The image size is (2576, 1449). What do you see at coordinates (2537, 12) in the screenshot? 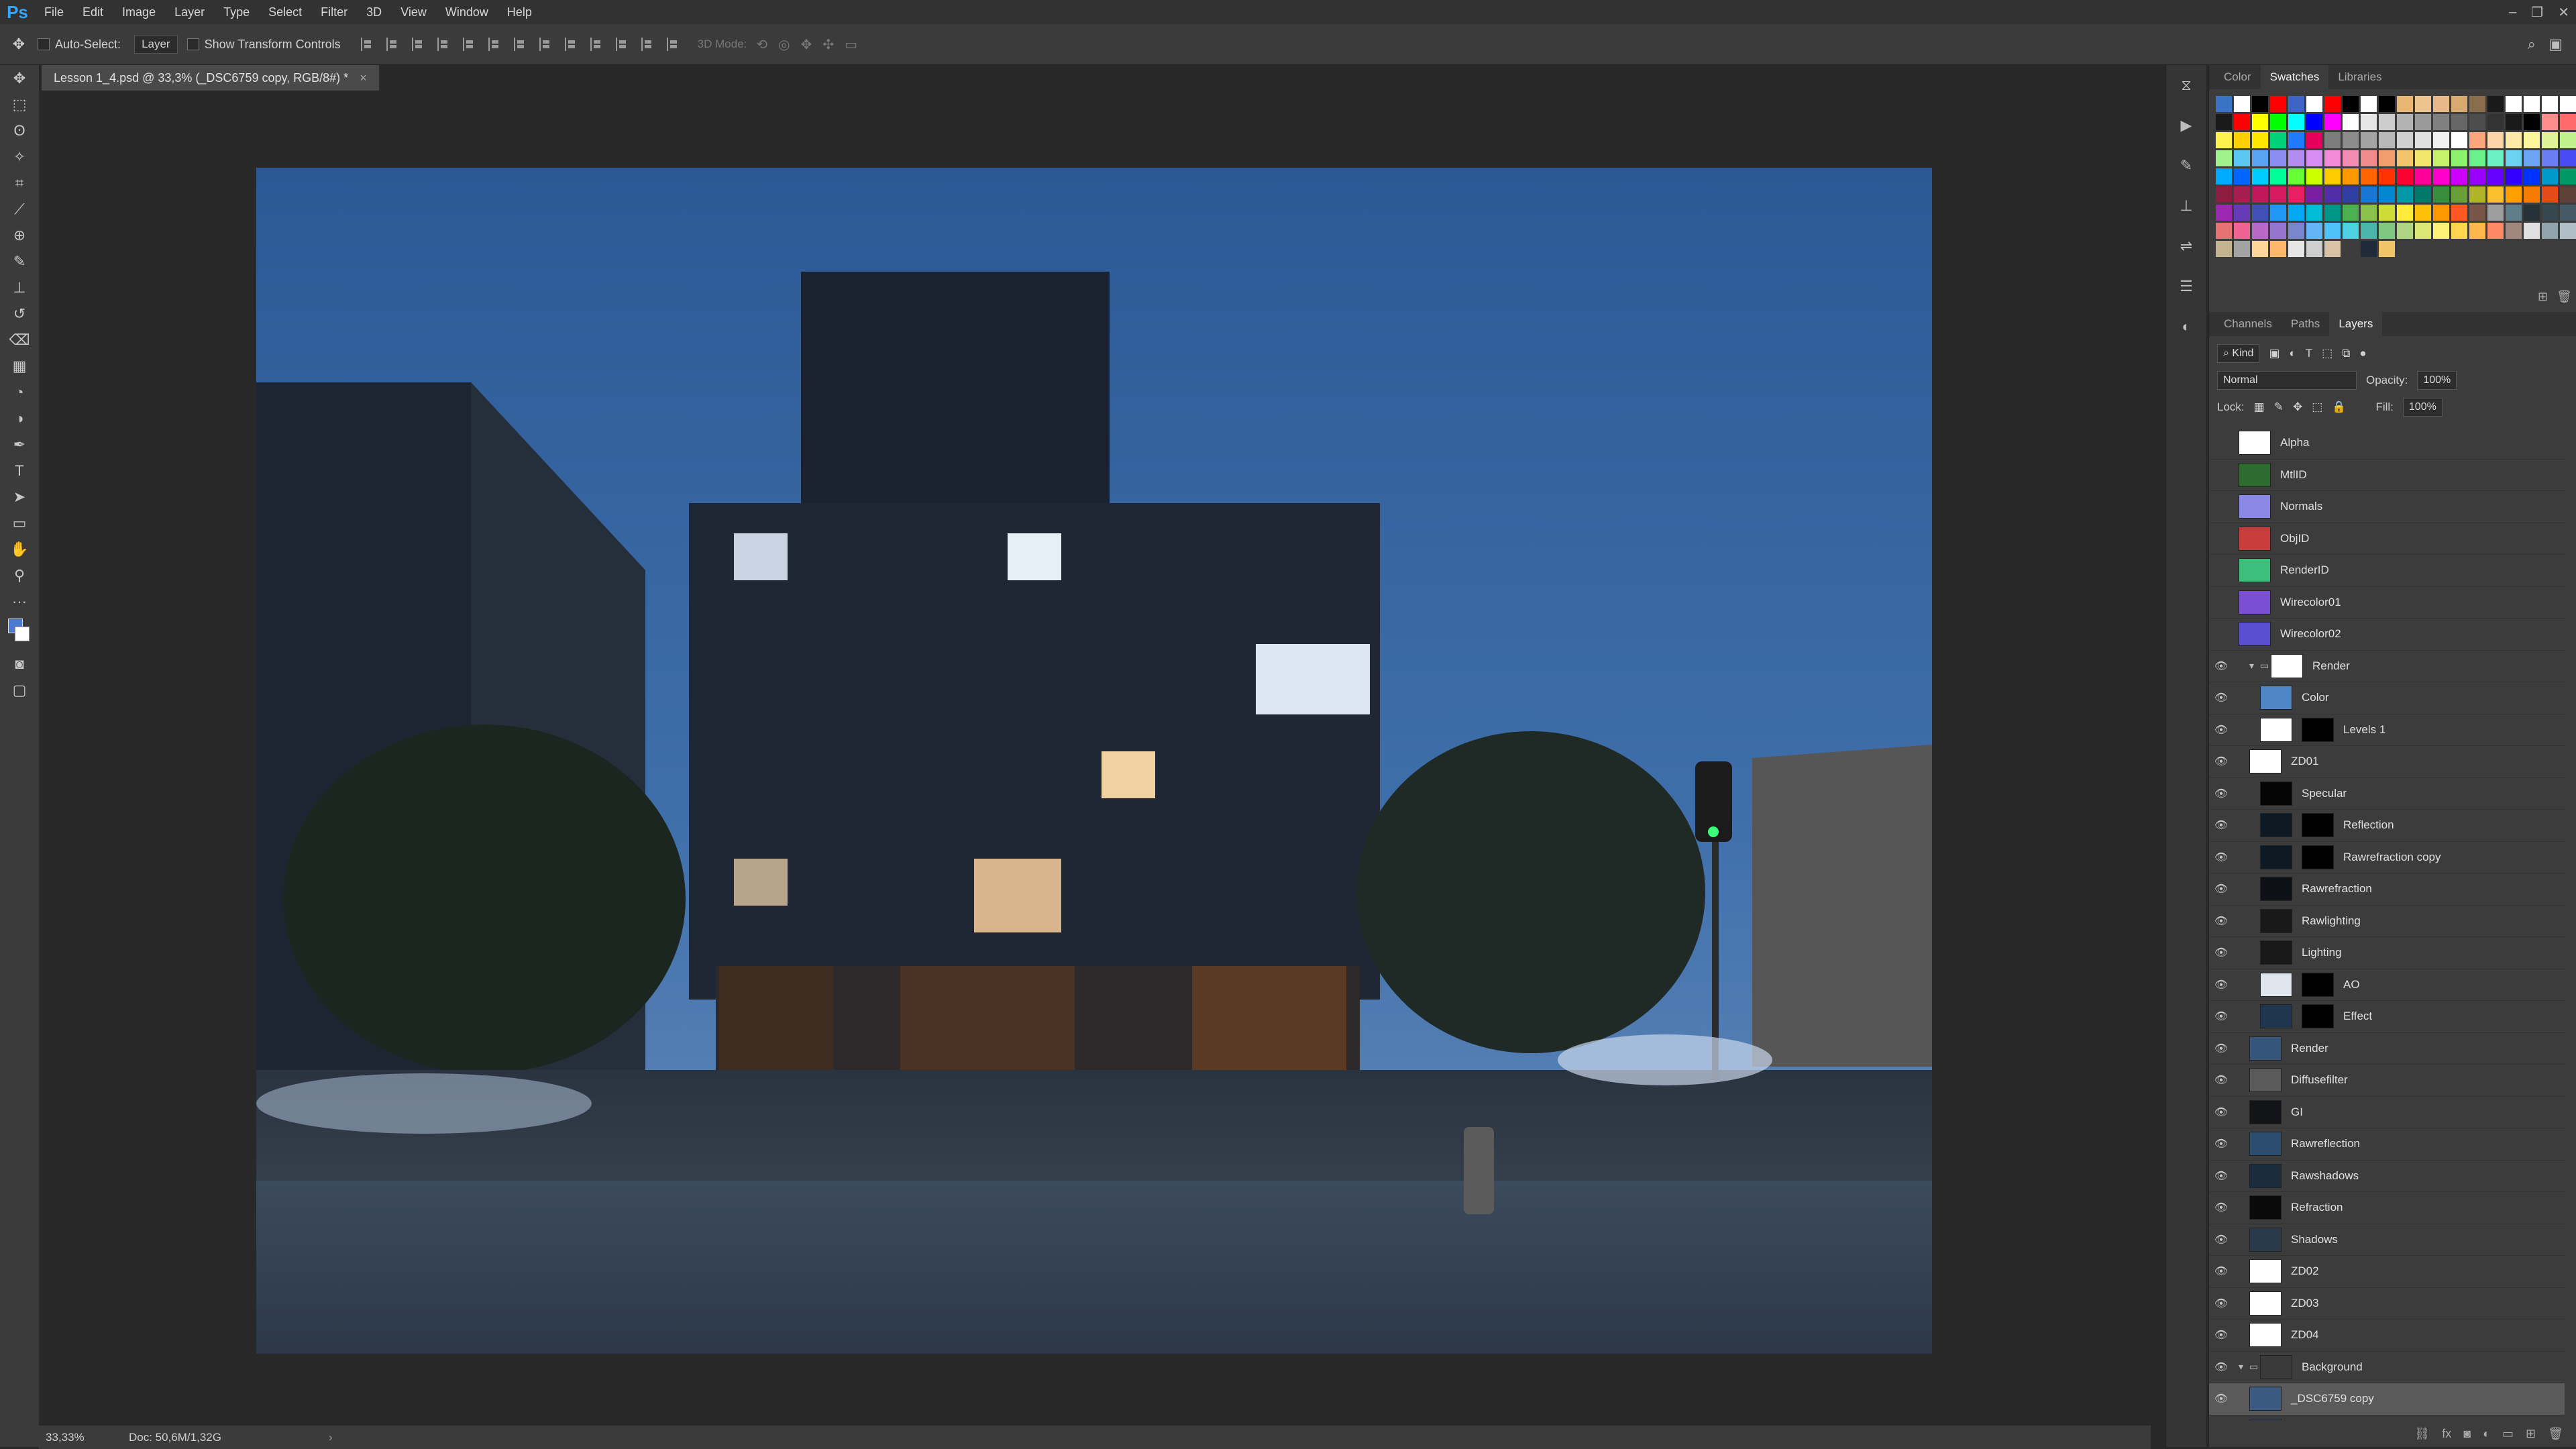
I see `restore-icon: ❐` at bounding box center [2537, 12].